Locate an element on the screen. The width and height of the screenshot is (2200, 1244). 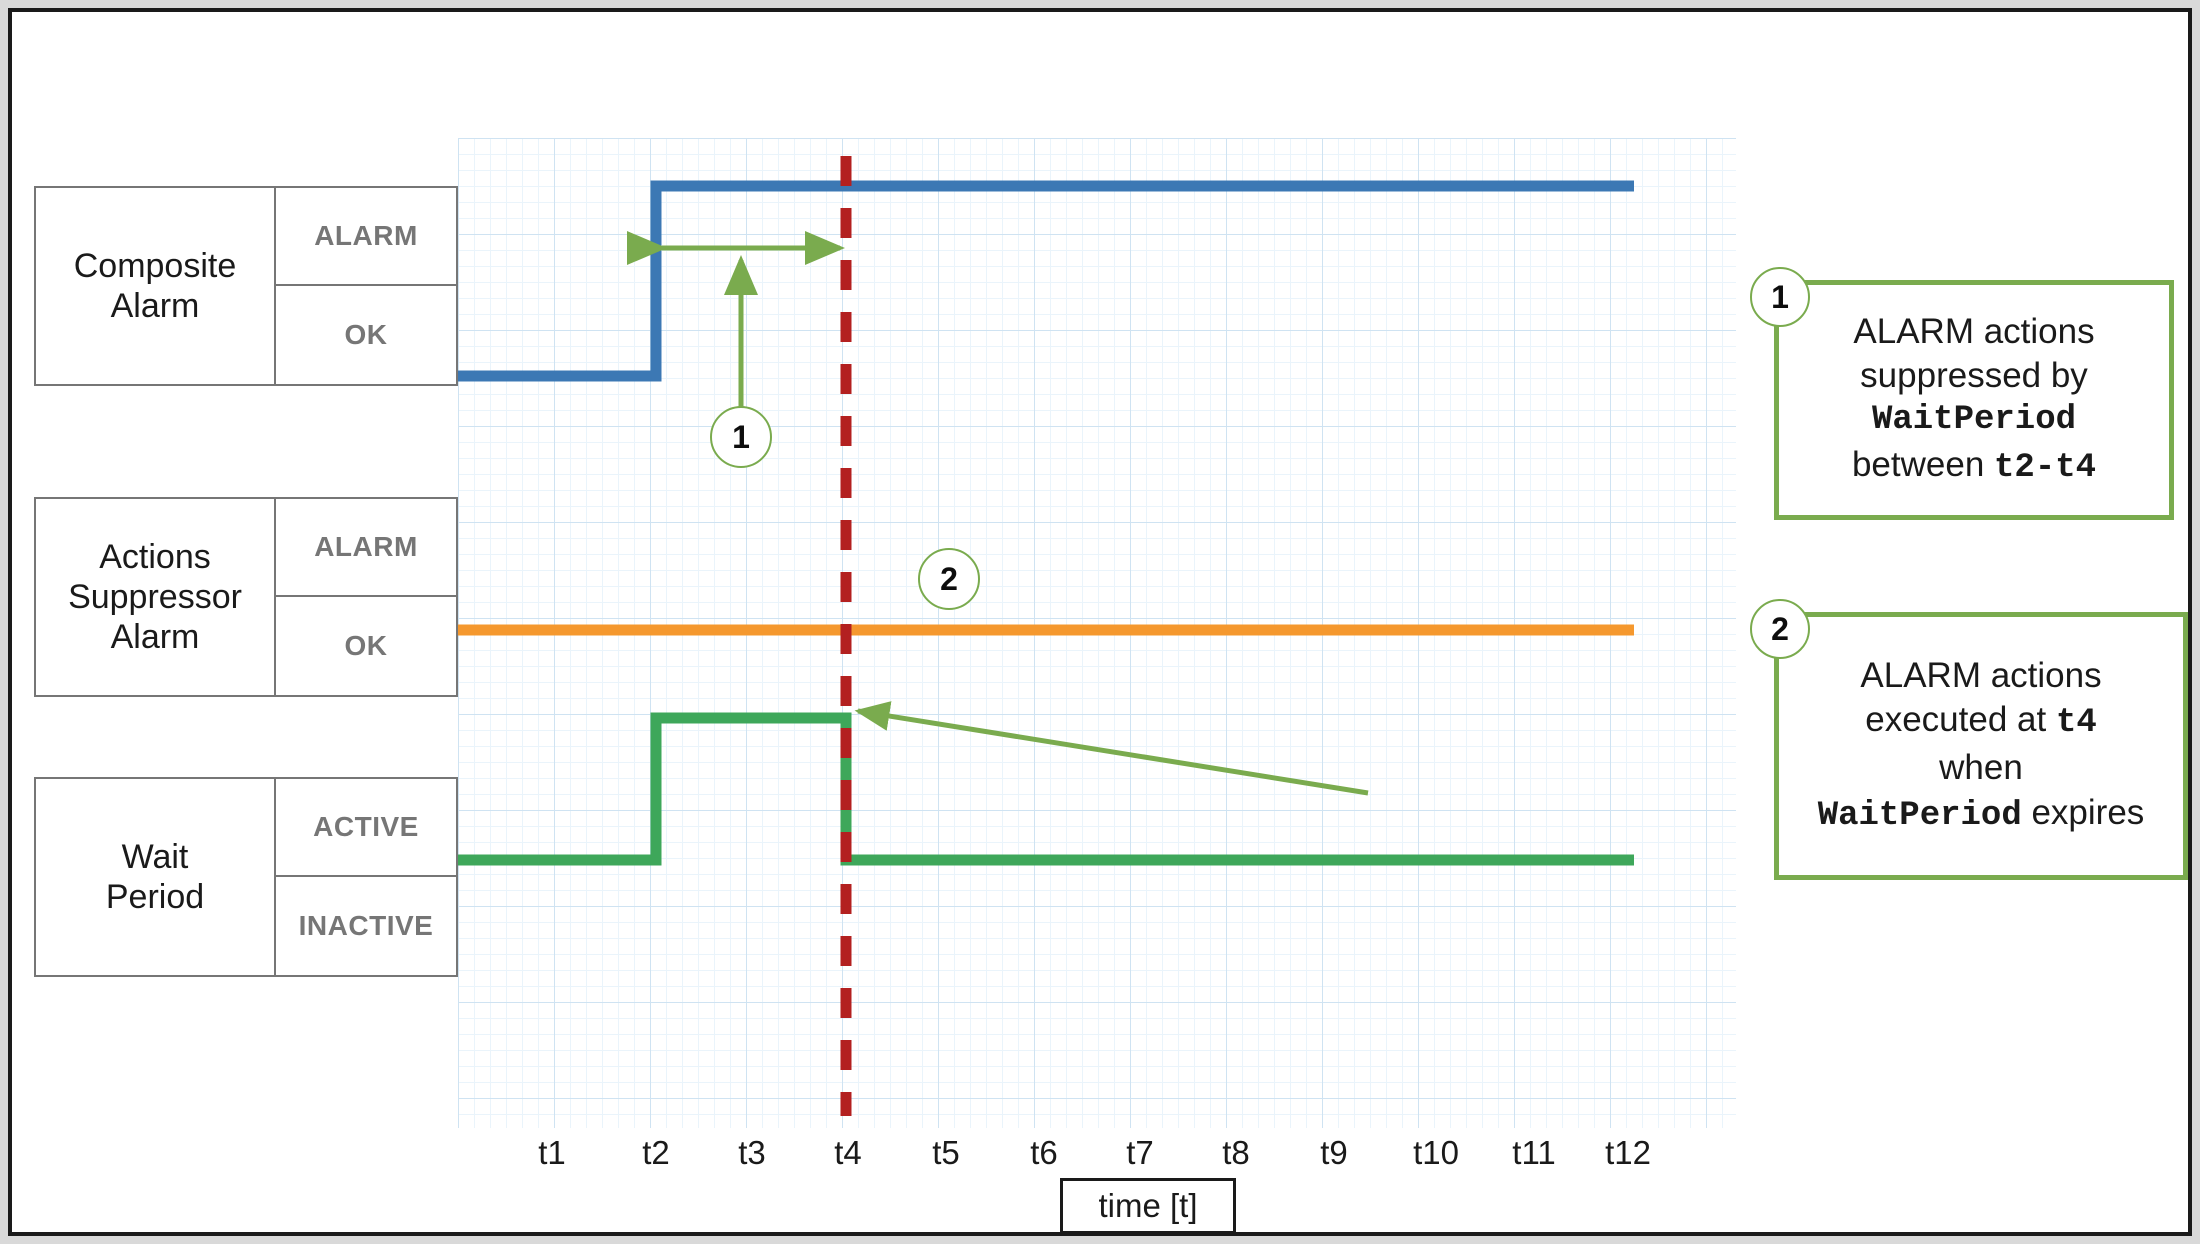
callout-2-line-2-mono: t4 is located at coordinates (2076, 723).